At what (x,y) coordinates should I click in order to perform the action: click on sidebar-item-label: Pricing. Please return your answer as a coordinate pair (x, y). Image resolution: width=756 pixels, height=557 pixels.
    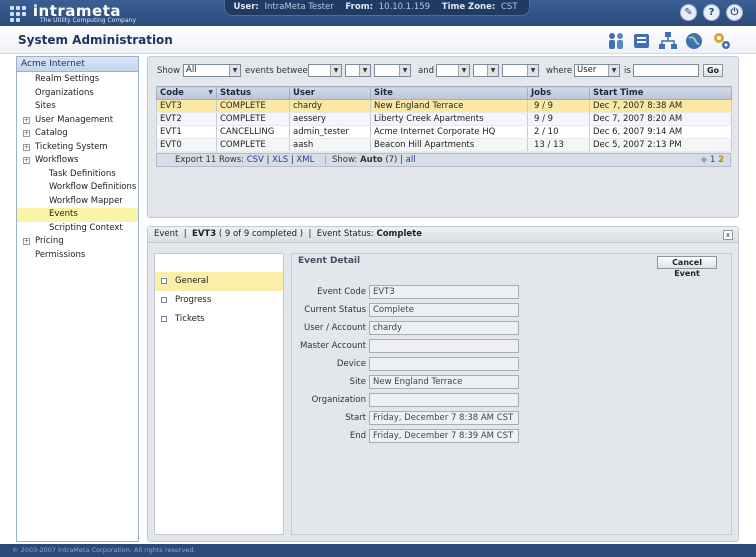
    Looking at the image, I should click on (49, 241).